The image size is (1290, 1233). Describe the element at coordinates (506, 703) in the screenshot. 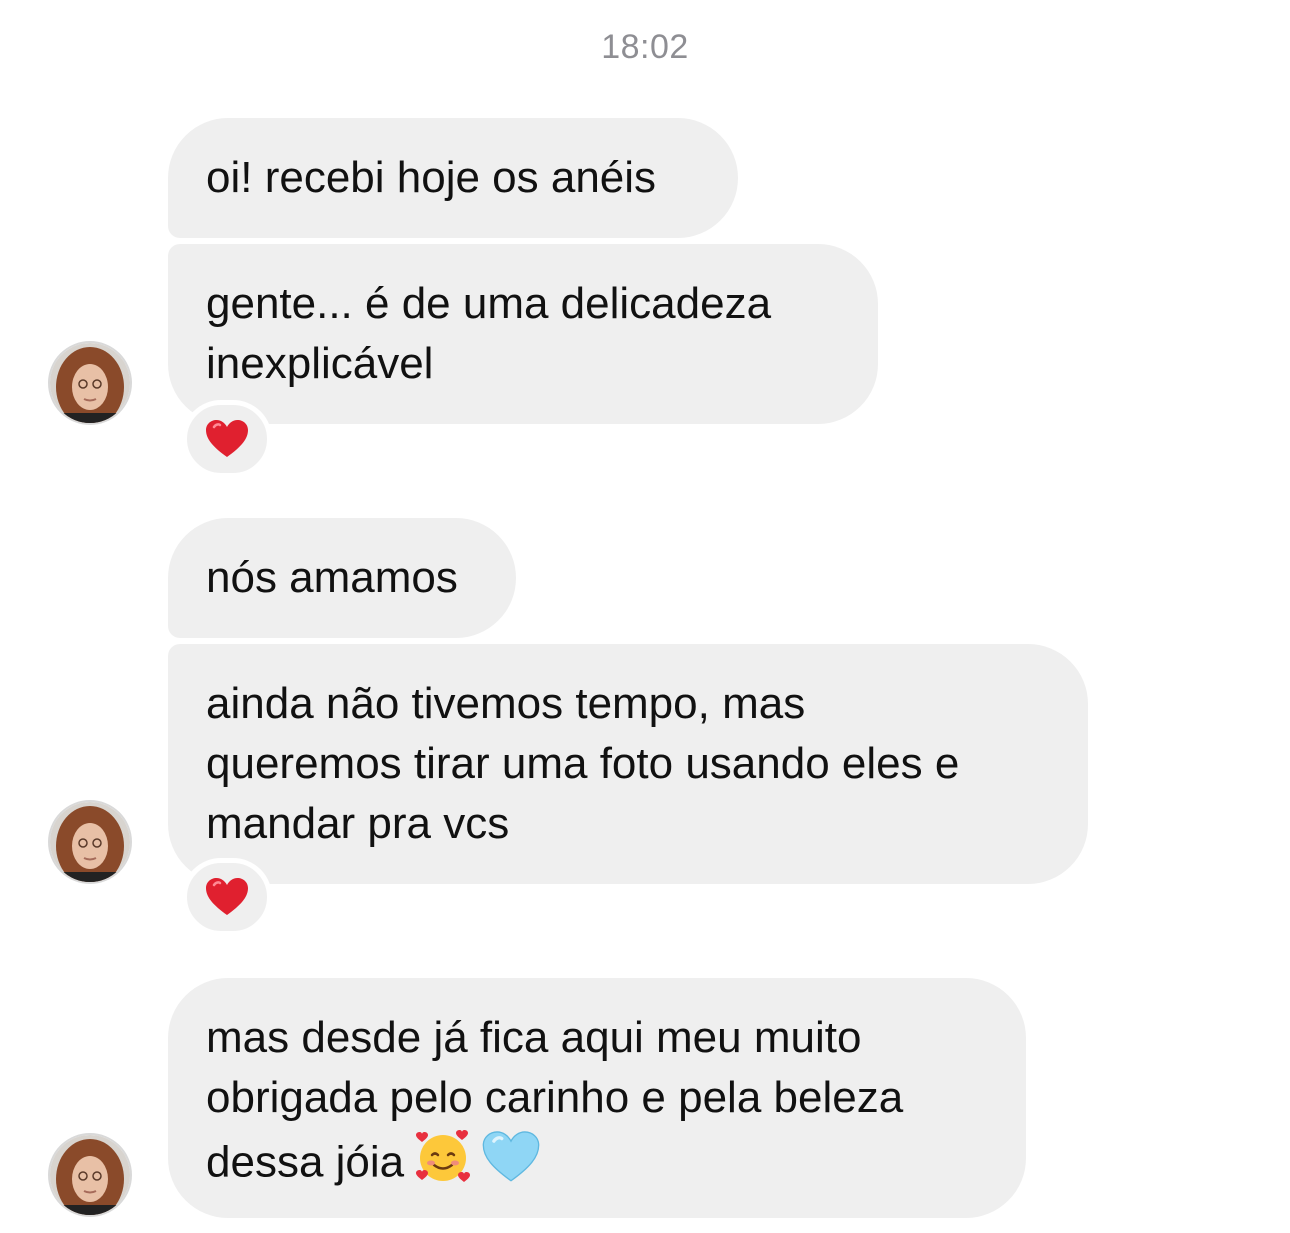

I see `message-text-line: ainda não tivemos tempo, mas` at that location.